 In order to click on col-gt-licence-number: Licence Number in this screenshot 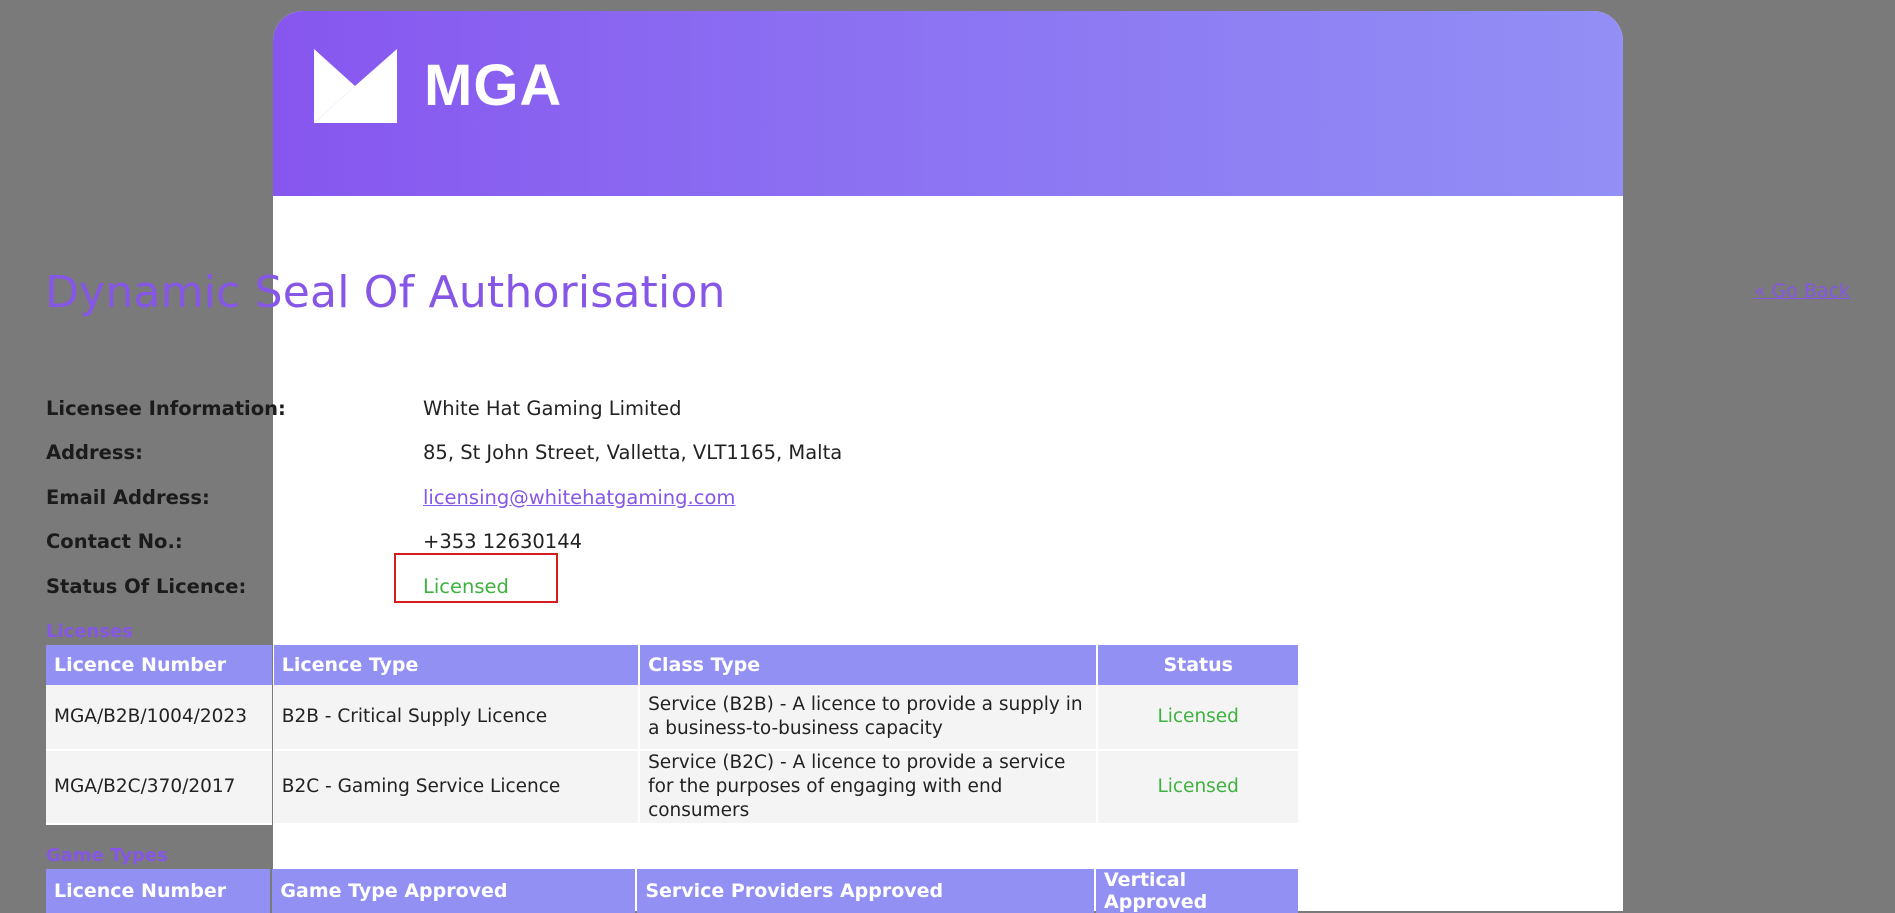, I will do `click(158, 891)`.